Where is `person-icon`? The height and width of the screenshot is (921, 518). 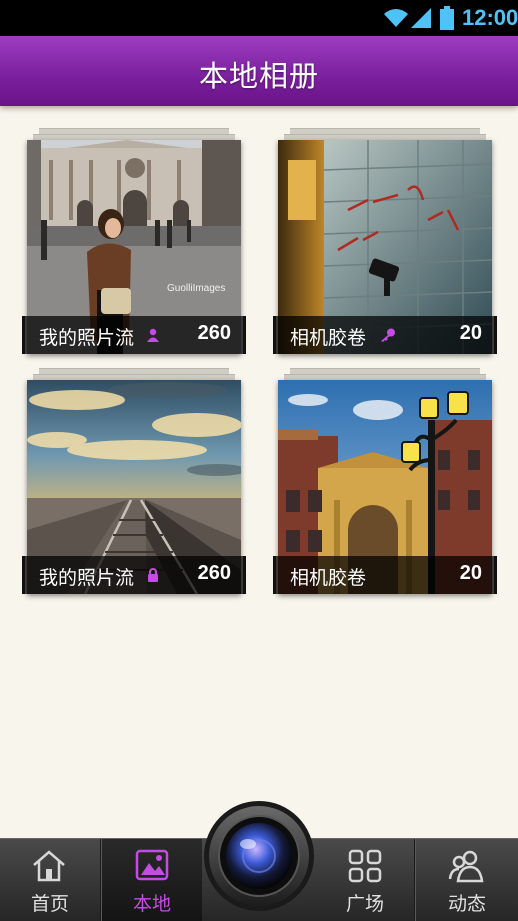 person-icon is located at coordinates (153, 335).